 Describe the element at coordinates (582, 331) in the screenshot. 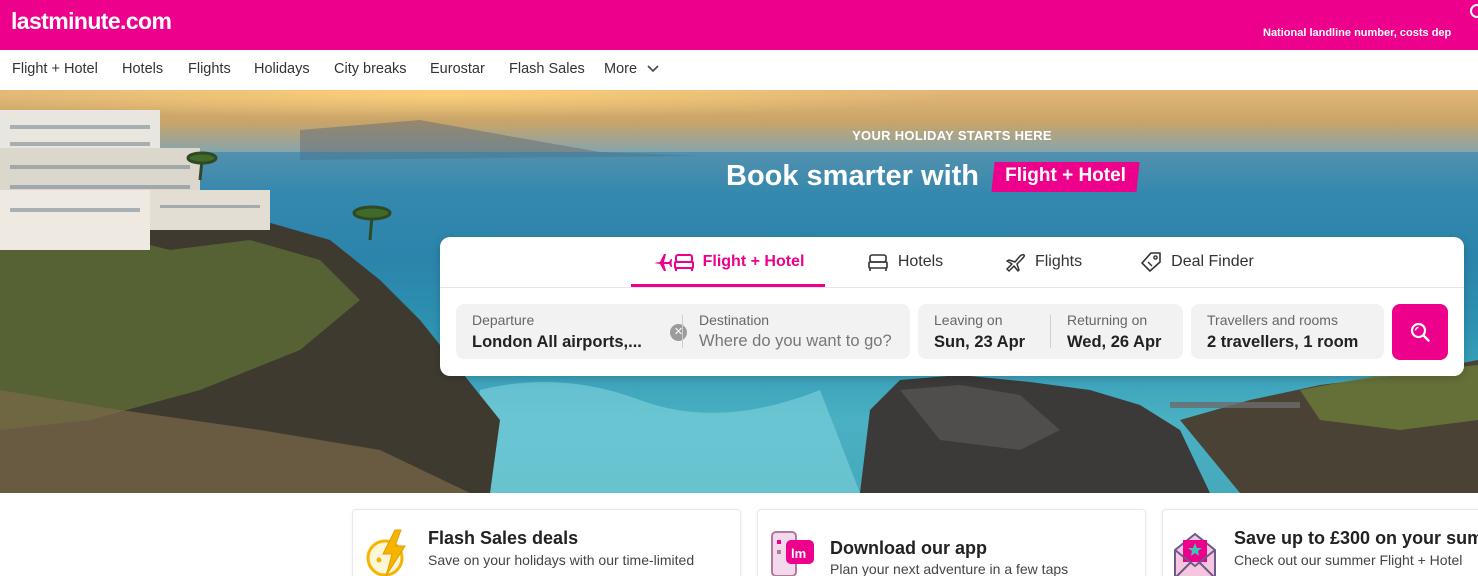

I see `departure-field: Departure London All airports,... ✕` at that location.